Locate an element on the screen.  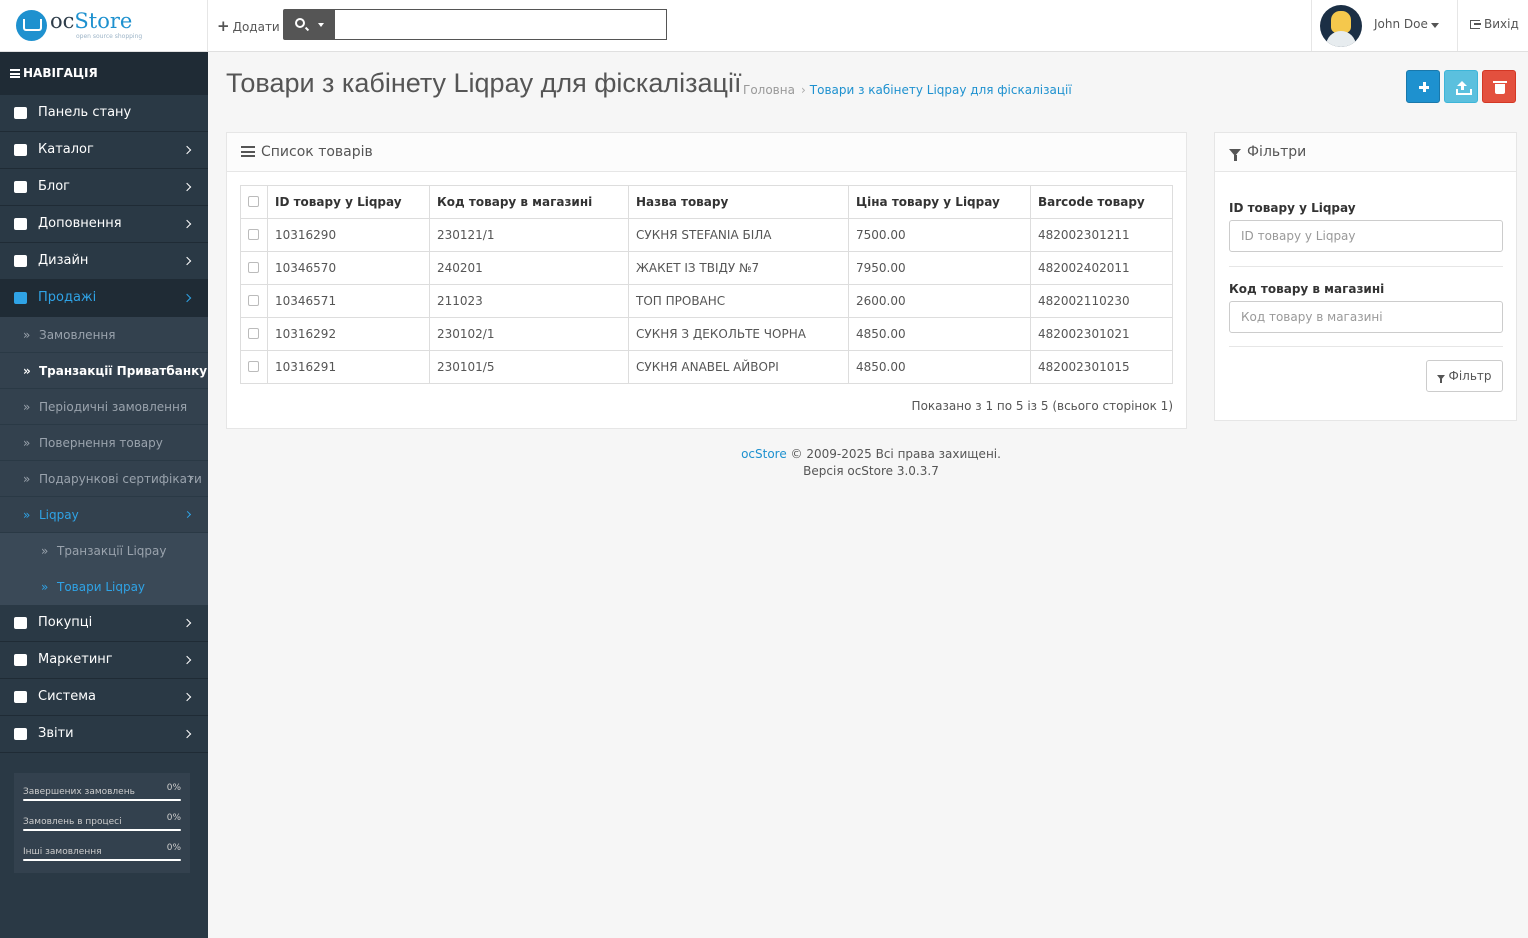
cog-icon is located at coordinates (20, 697).